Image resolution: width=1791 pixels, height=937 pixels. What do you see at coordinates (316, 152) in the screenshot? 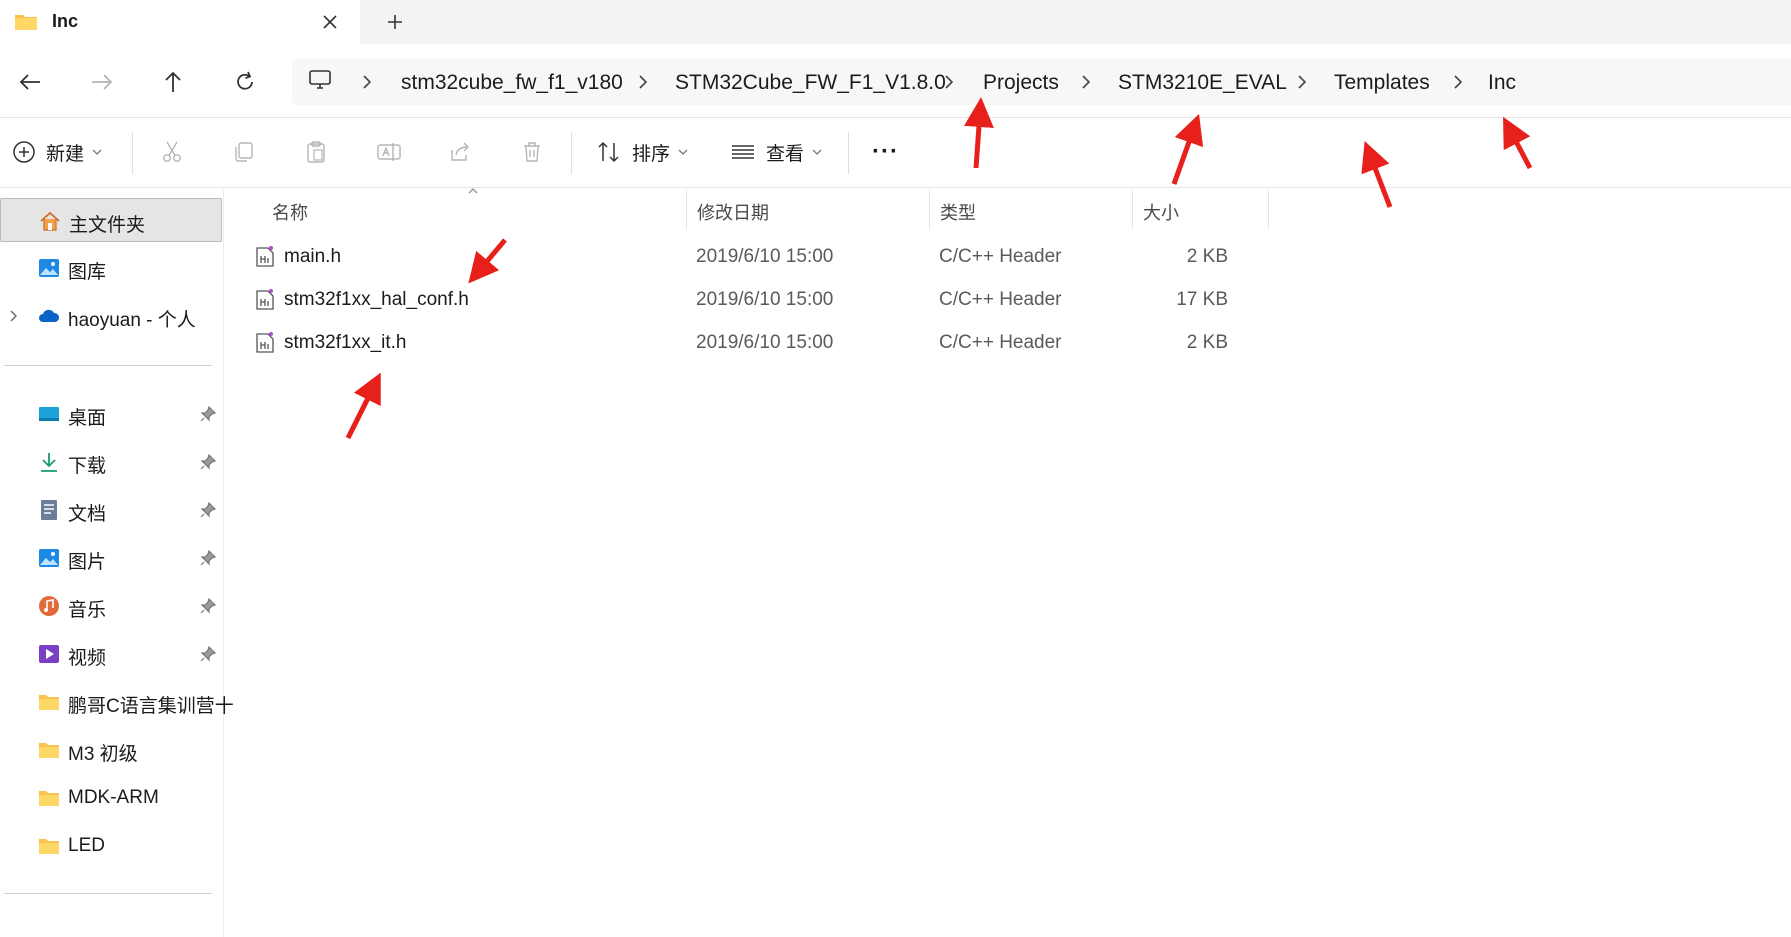
I see `paste-button` at bounding box center [316, 152].